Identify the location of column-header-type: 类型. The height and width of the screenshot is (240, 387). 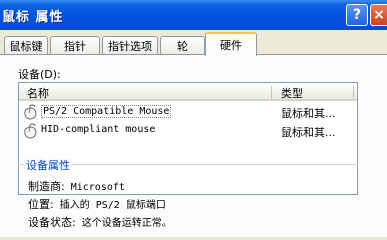
(292, 93).